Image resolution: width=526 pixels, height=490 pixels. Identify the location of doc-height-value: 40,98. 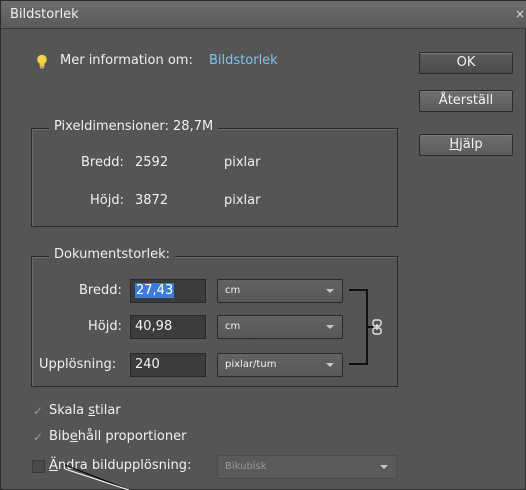
(154, 326).